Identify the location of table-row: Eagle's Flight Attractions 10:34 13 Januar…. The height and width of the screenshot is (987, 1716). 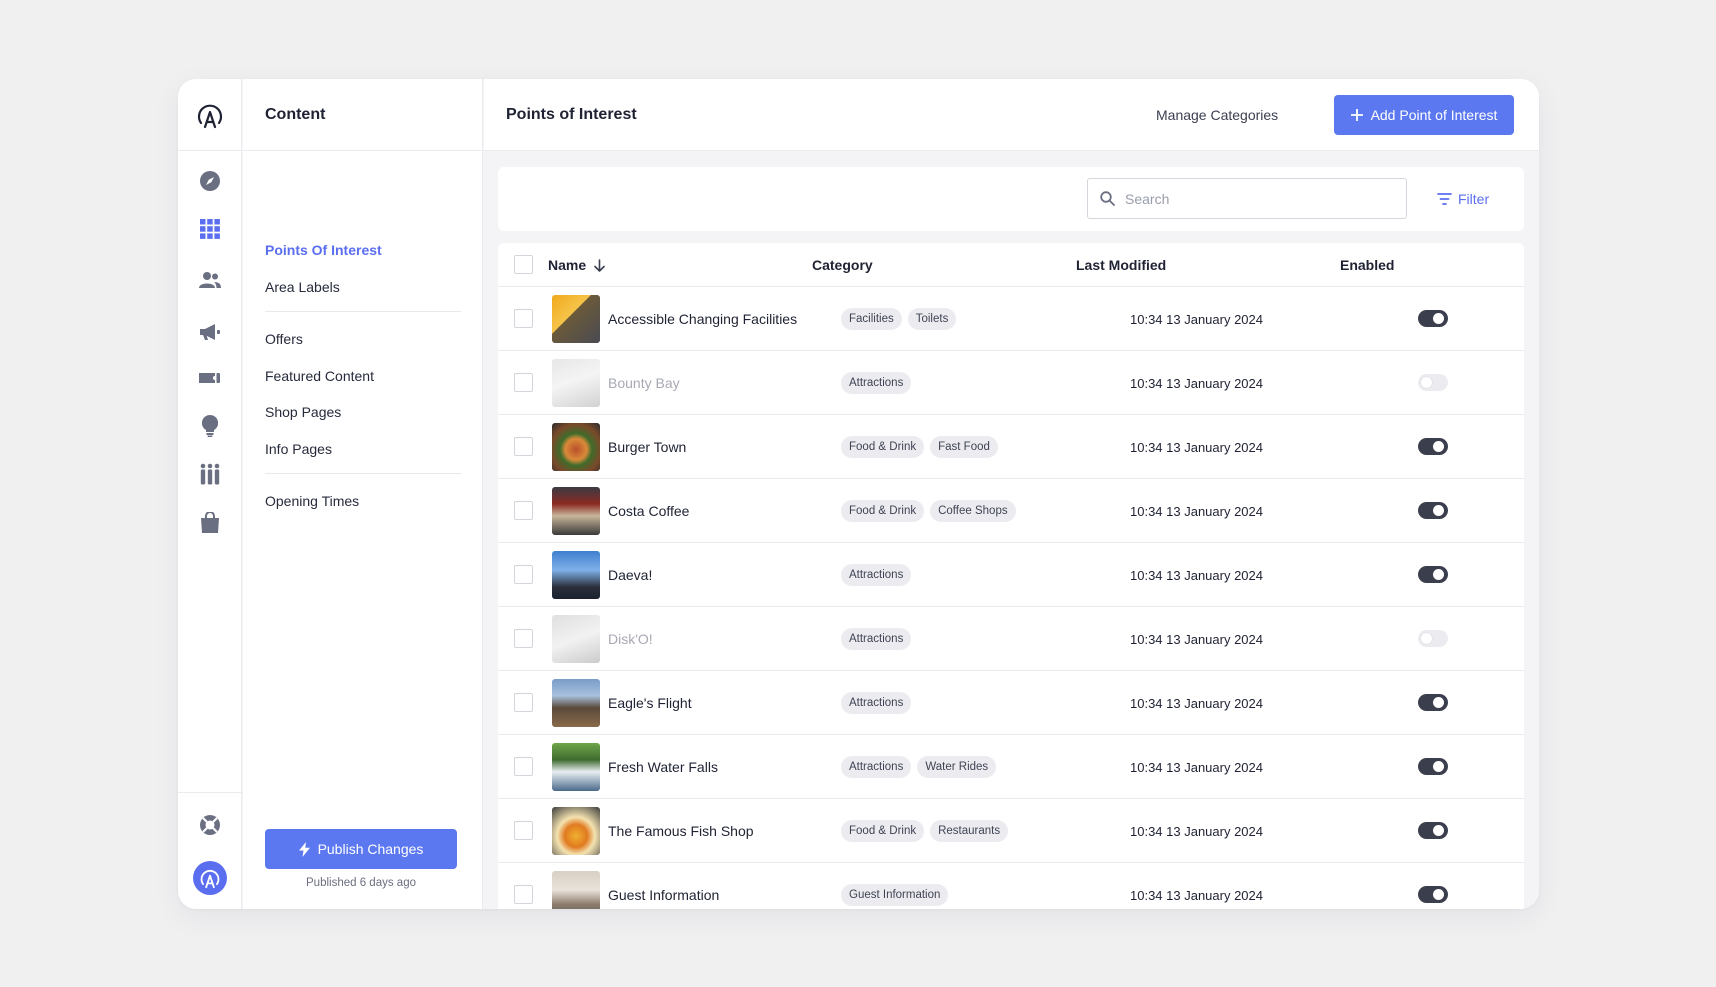
(1011, 703).